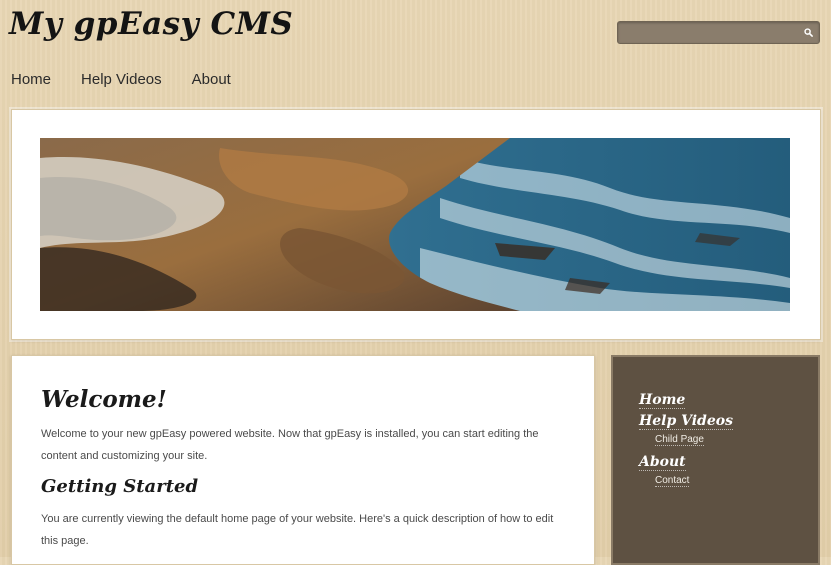  I want to click on sidebar-item-contact: Contact, so click(694, 481).